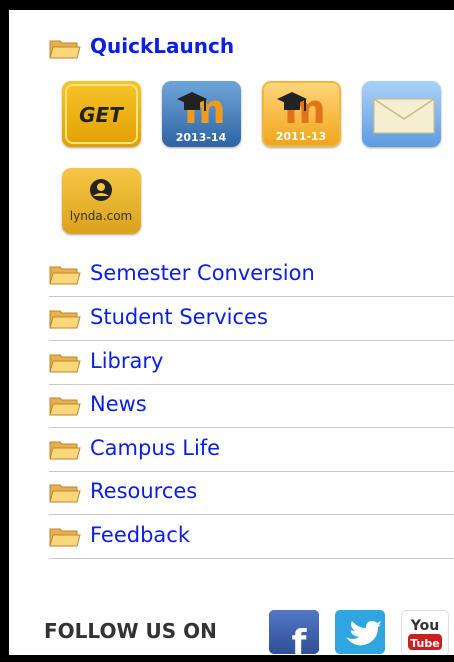  Describe the element at coordinates (101, 216) in the screenshot. I see `lynda-tile-label: lynda.com` at that location.